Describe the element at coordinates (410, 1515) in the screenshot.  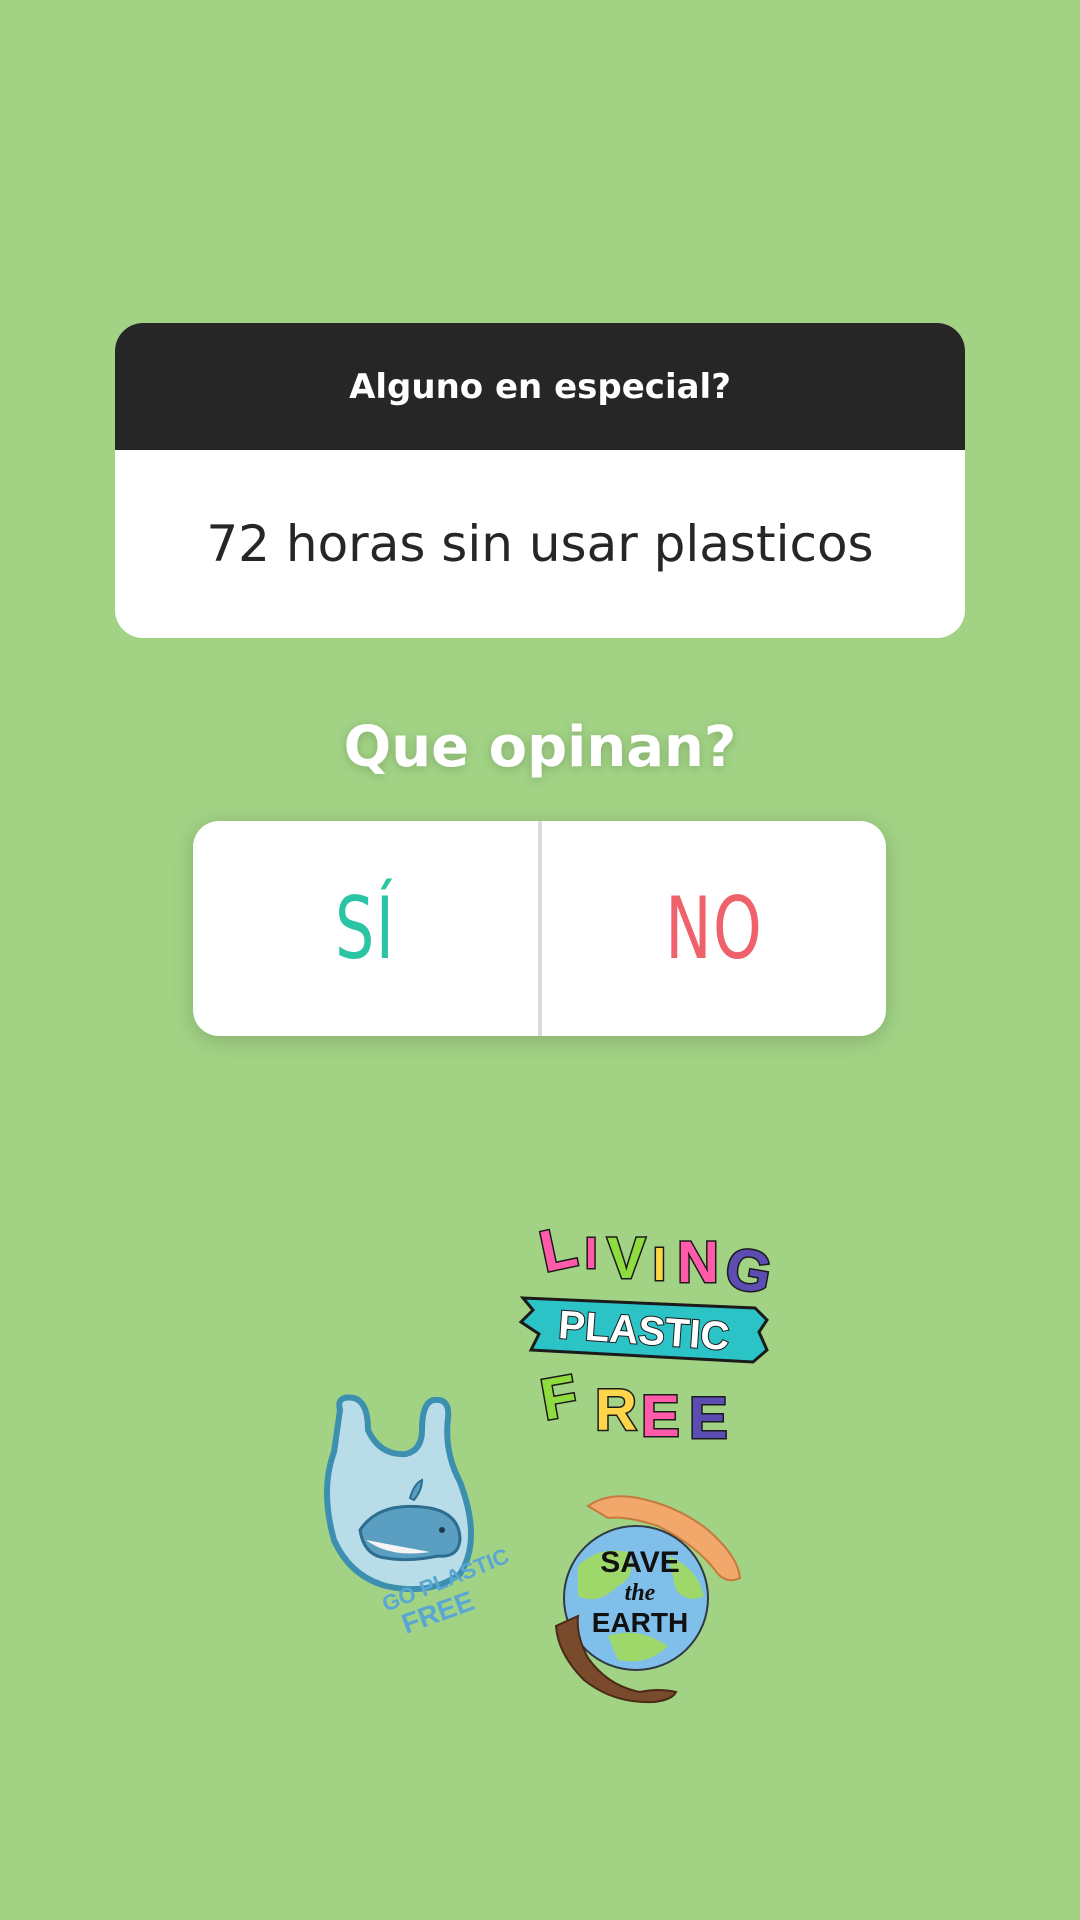
I see `go-plastic-free-sticker: GO PLASTIC FREE` at that location.